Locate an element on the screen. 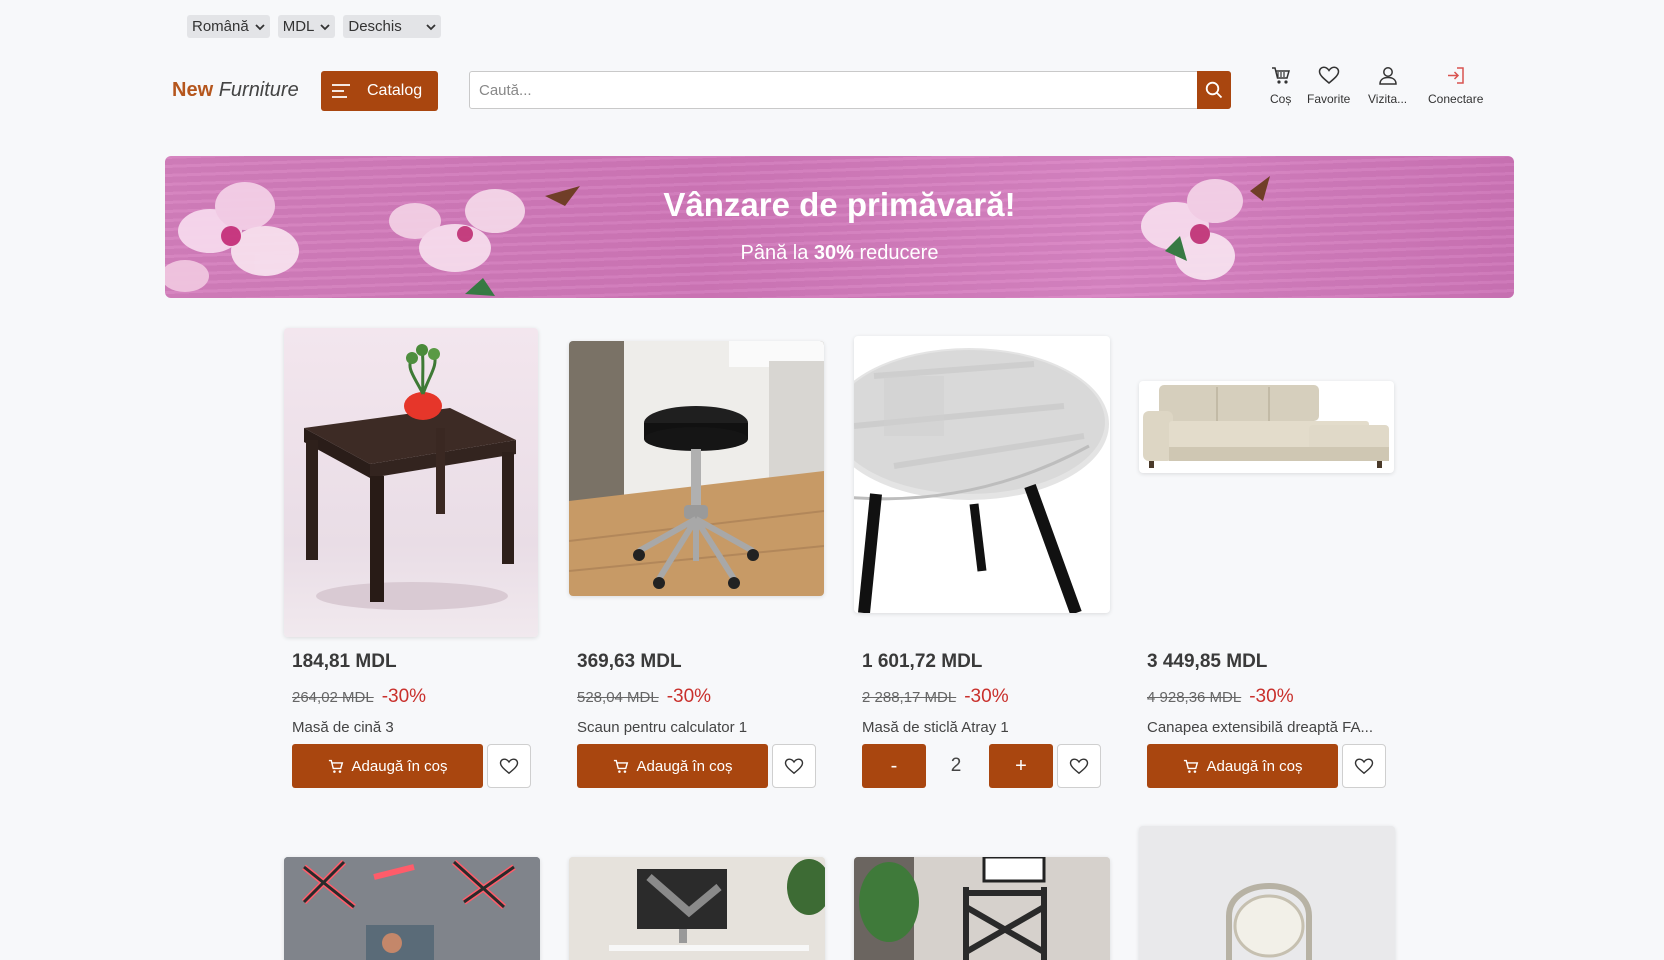 The width and height of the screenshot is (1664, 960). dining-table-image is located at coordinates (410, 477).